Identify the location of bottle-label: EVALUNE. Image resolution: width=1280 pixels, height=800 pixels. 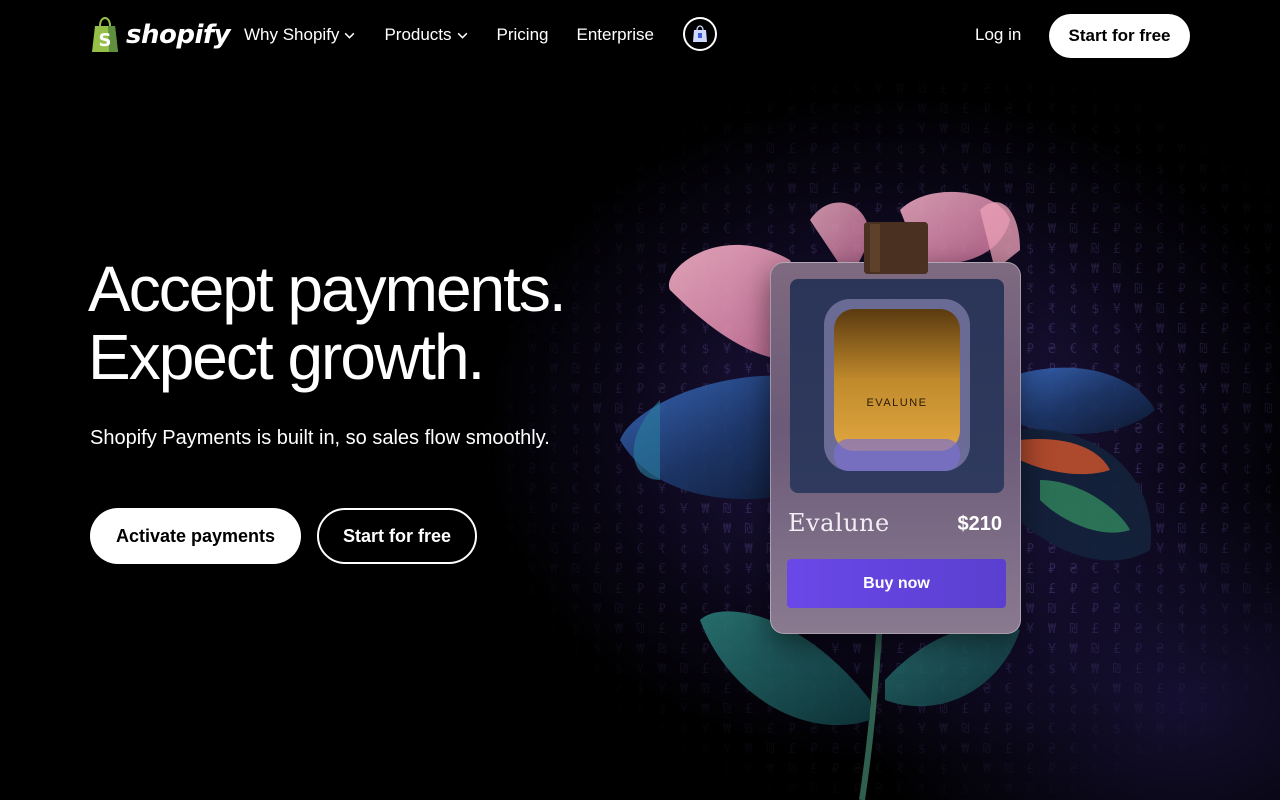
(896, 403).